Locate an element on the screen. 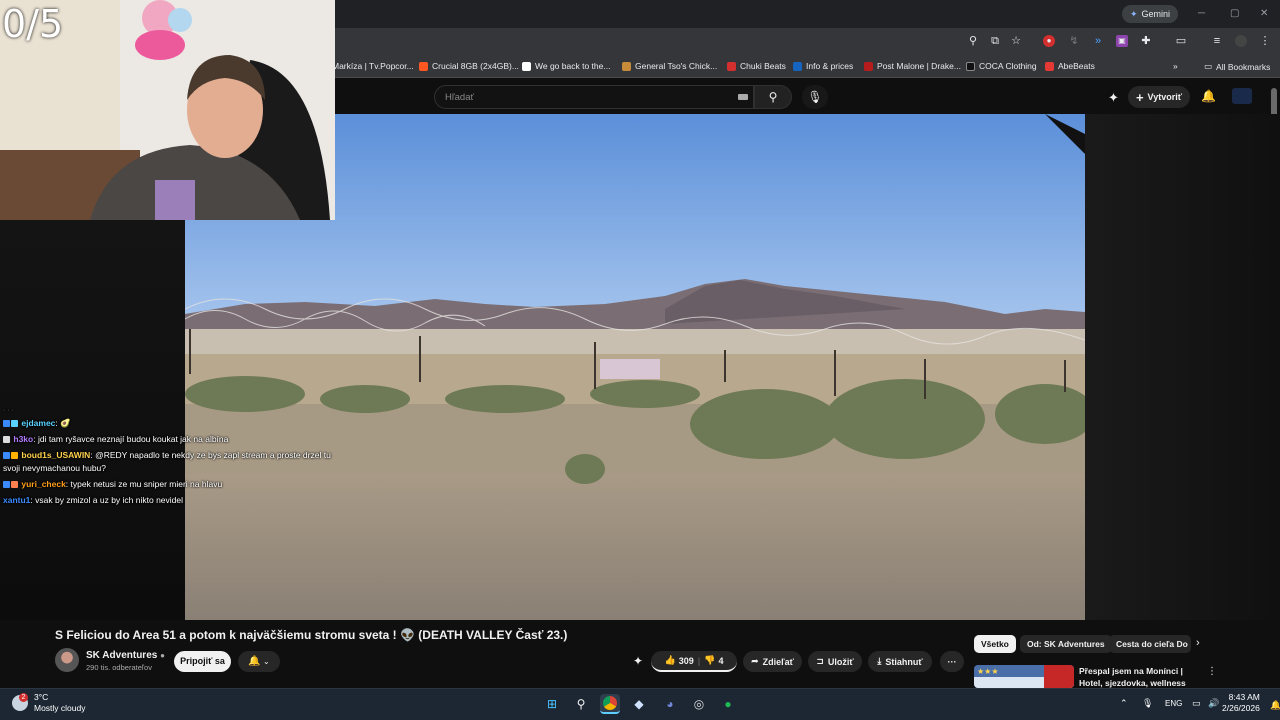 This screenshot has height=720, width=1280. clock-time: 8:43 AM is located at coordinates (1244, 697).